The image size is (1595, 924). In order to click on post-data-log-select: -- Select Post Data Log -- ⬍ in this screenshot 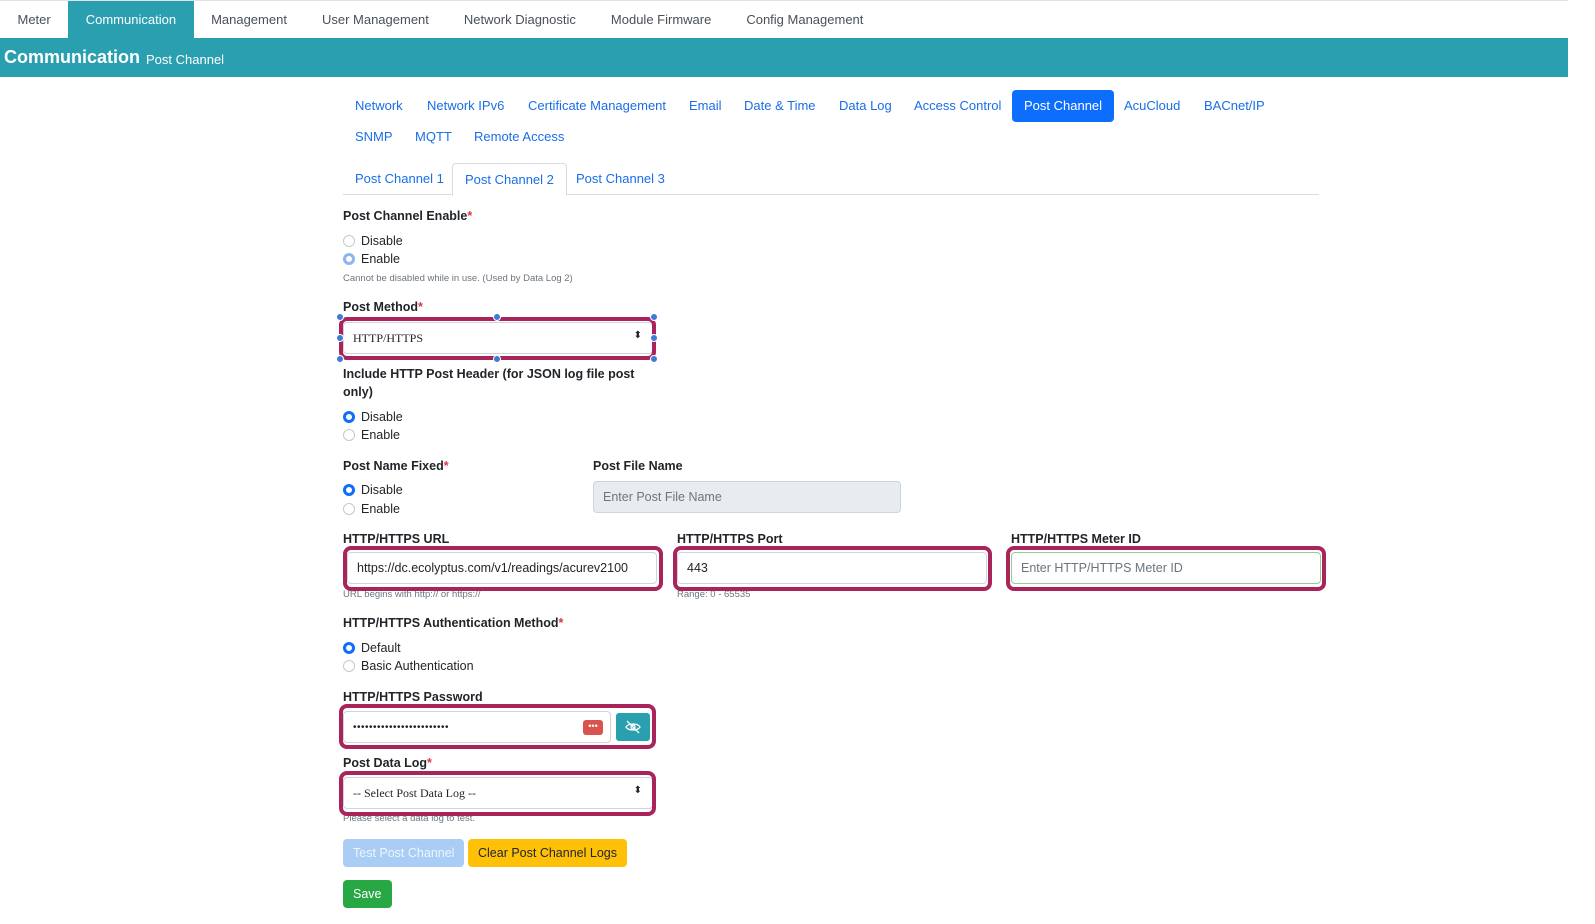, I will do `click(498, 793)`.